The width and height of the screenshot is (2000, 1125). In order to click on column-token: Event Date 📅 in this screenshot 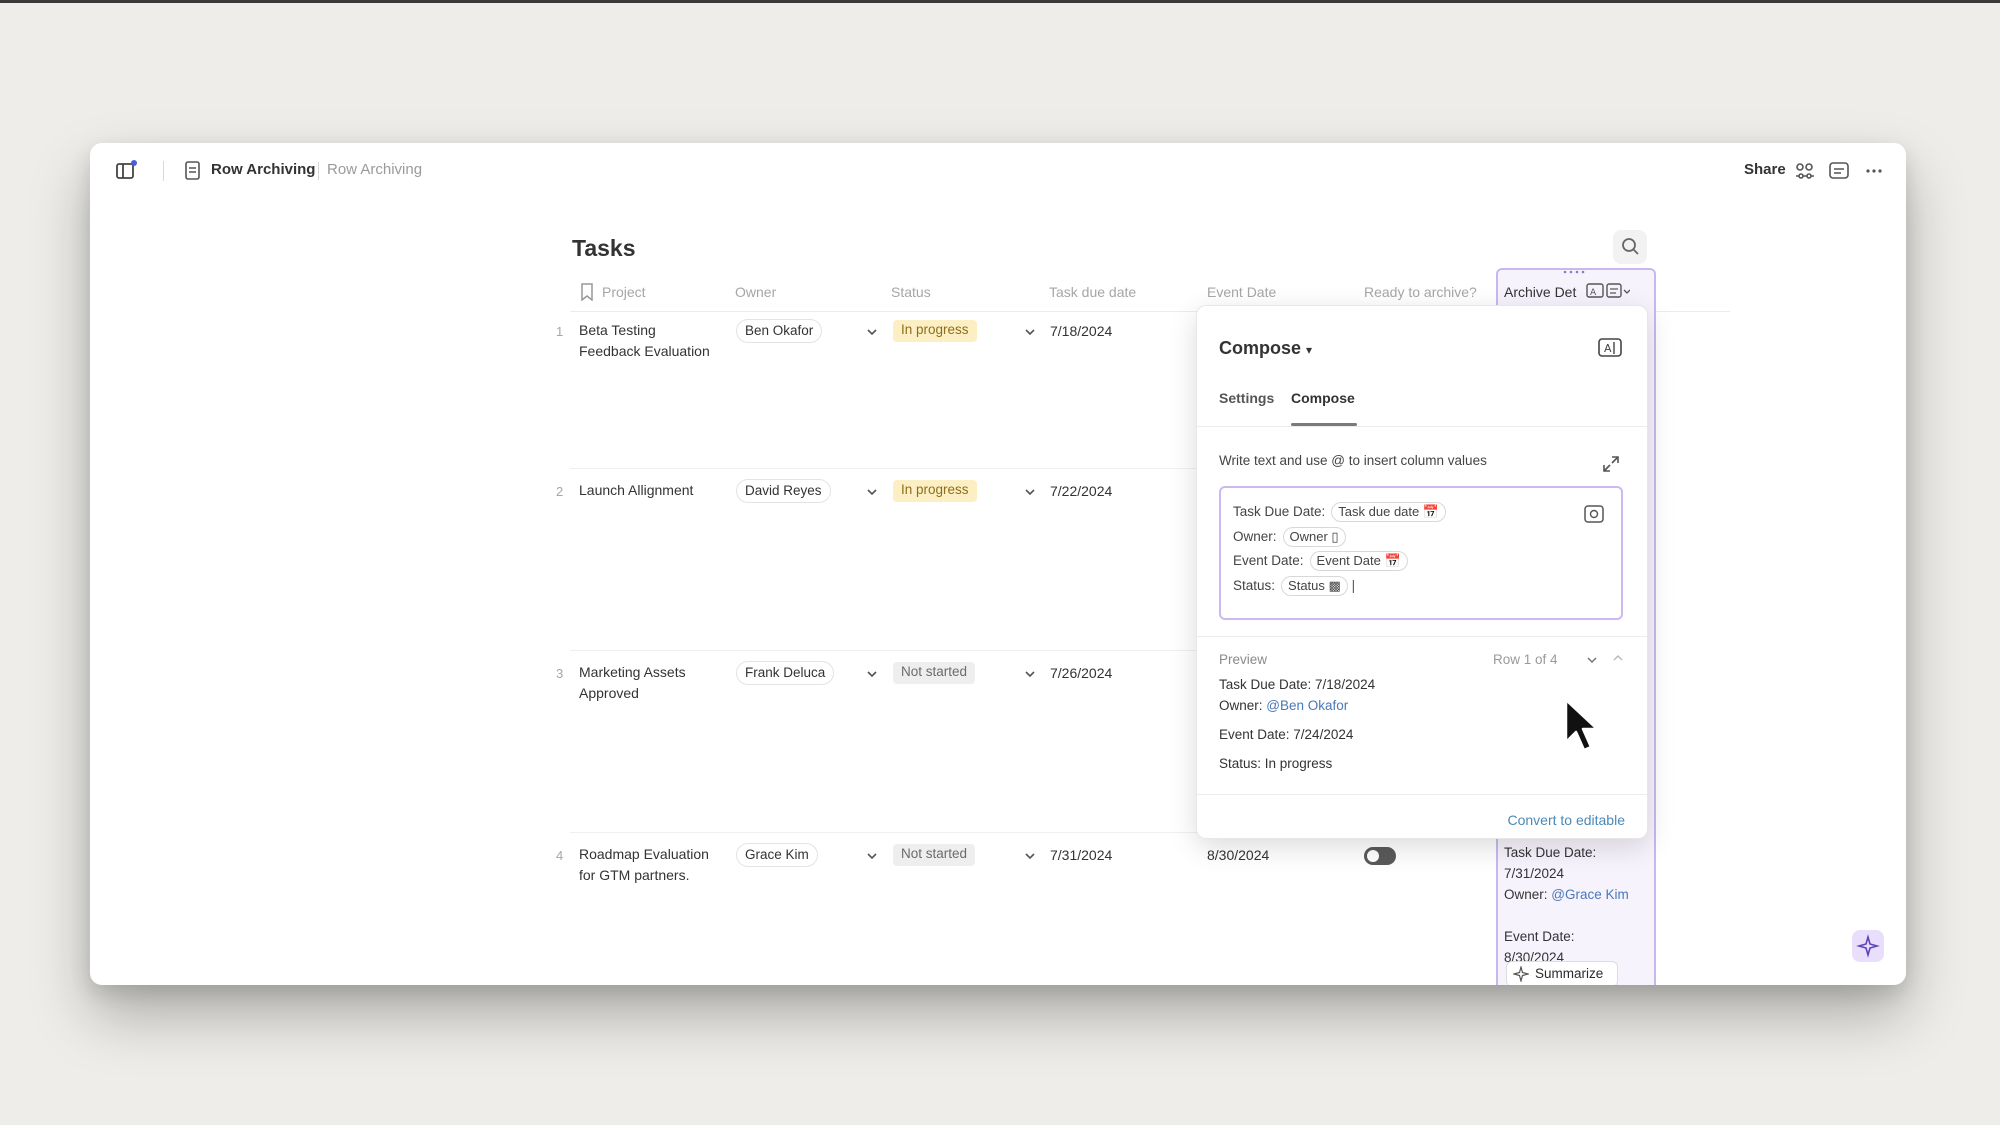, I will do `click(1358, 561)`.